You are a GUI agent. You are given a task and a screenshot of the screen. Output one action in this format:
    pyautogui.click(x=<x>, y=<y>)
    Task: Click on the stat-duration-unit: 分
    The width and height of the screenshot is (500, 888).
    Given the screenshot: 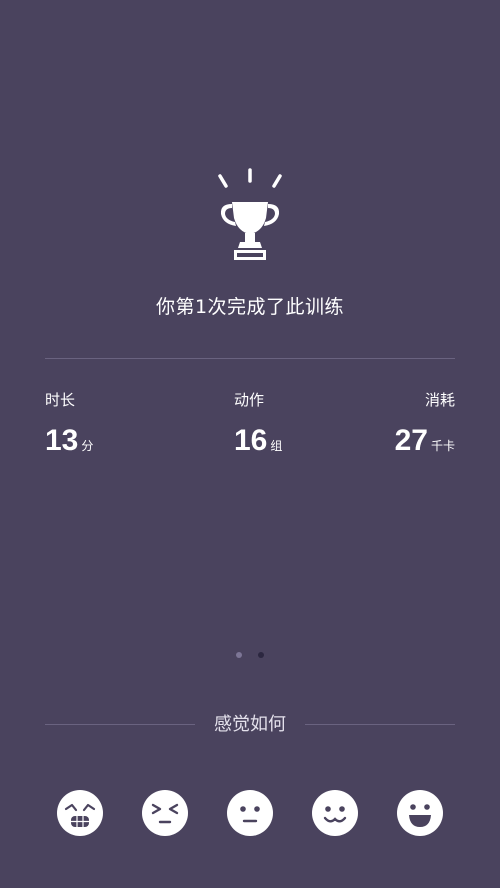 What is the action you would take?
    pyautogui.click(x=87, y=446)
    